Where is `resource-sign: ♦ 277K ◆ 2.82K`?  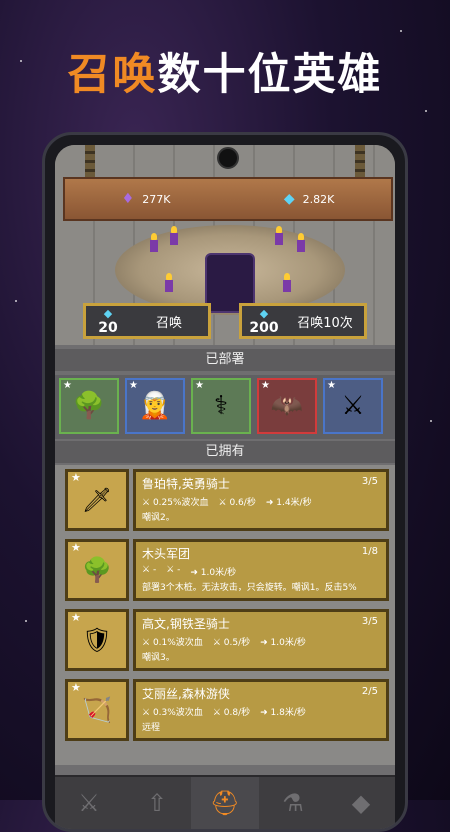 resource-sign: ♦ 277K ◆ 2.82K is located at coordinates (228, 199).